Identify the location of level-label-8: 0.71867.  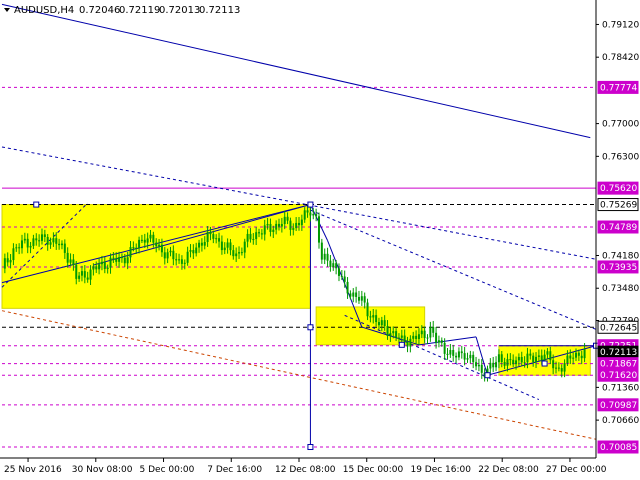
(618, 365).